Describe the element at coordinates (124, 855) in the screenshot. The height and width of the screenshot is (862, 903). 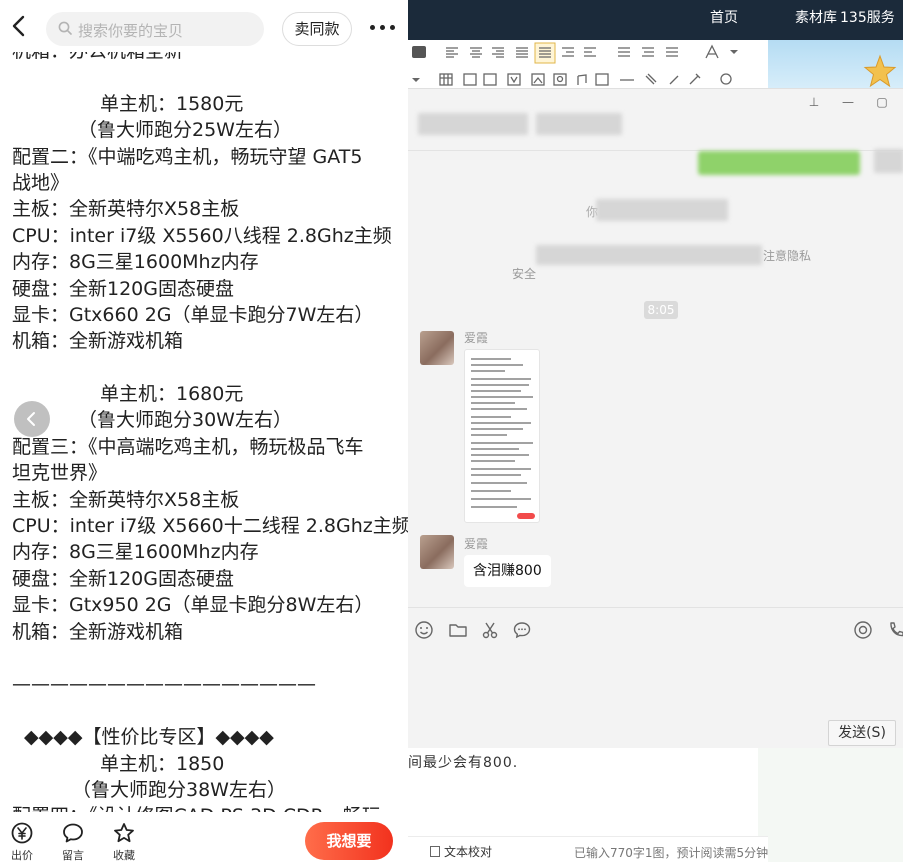
I see `favorite-label: 收藏` at that location.